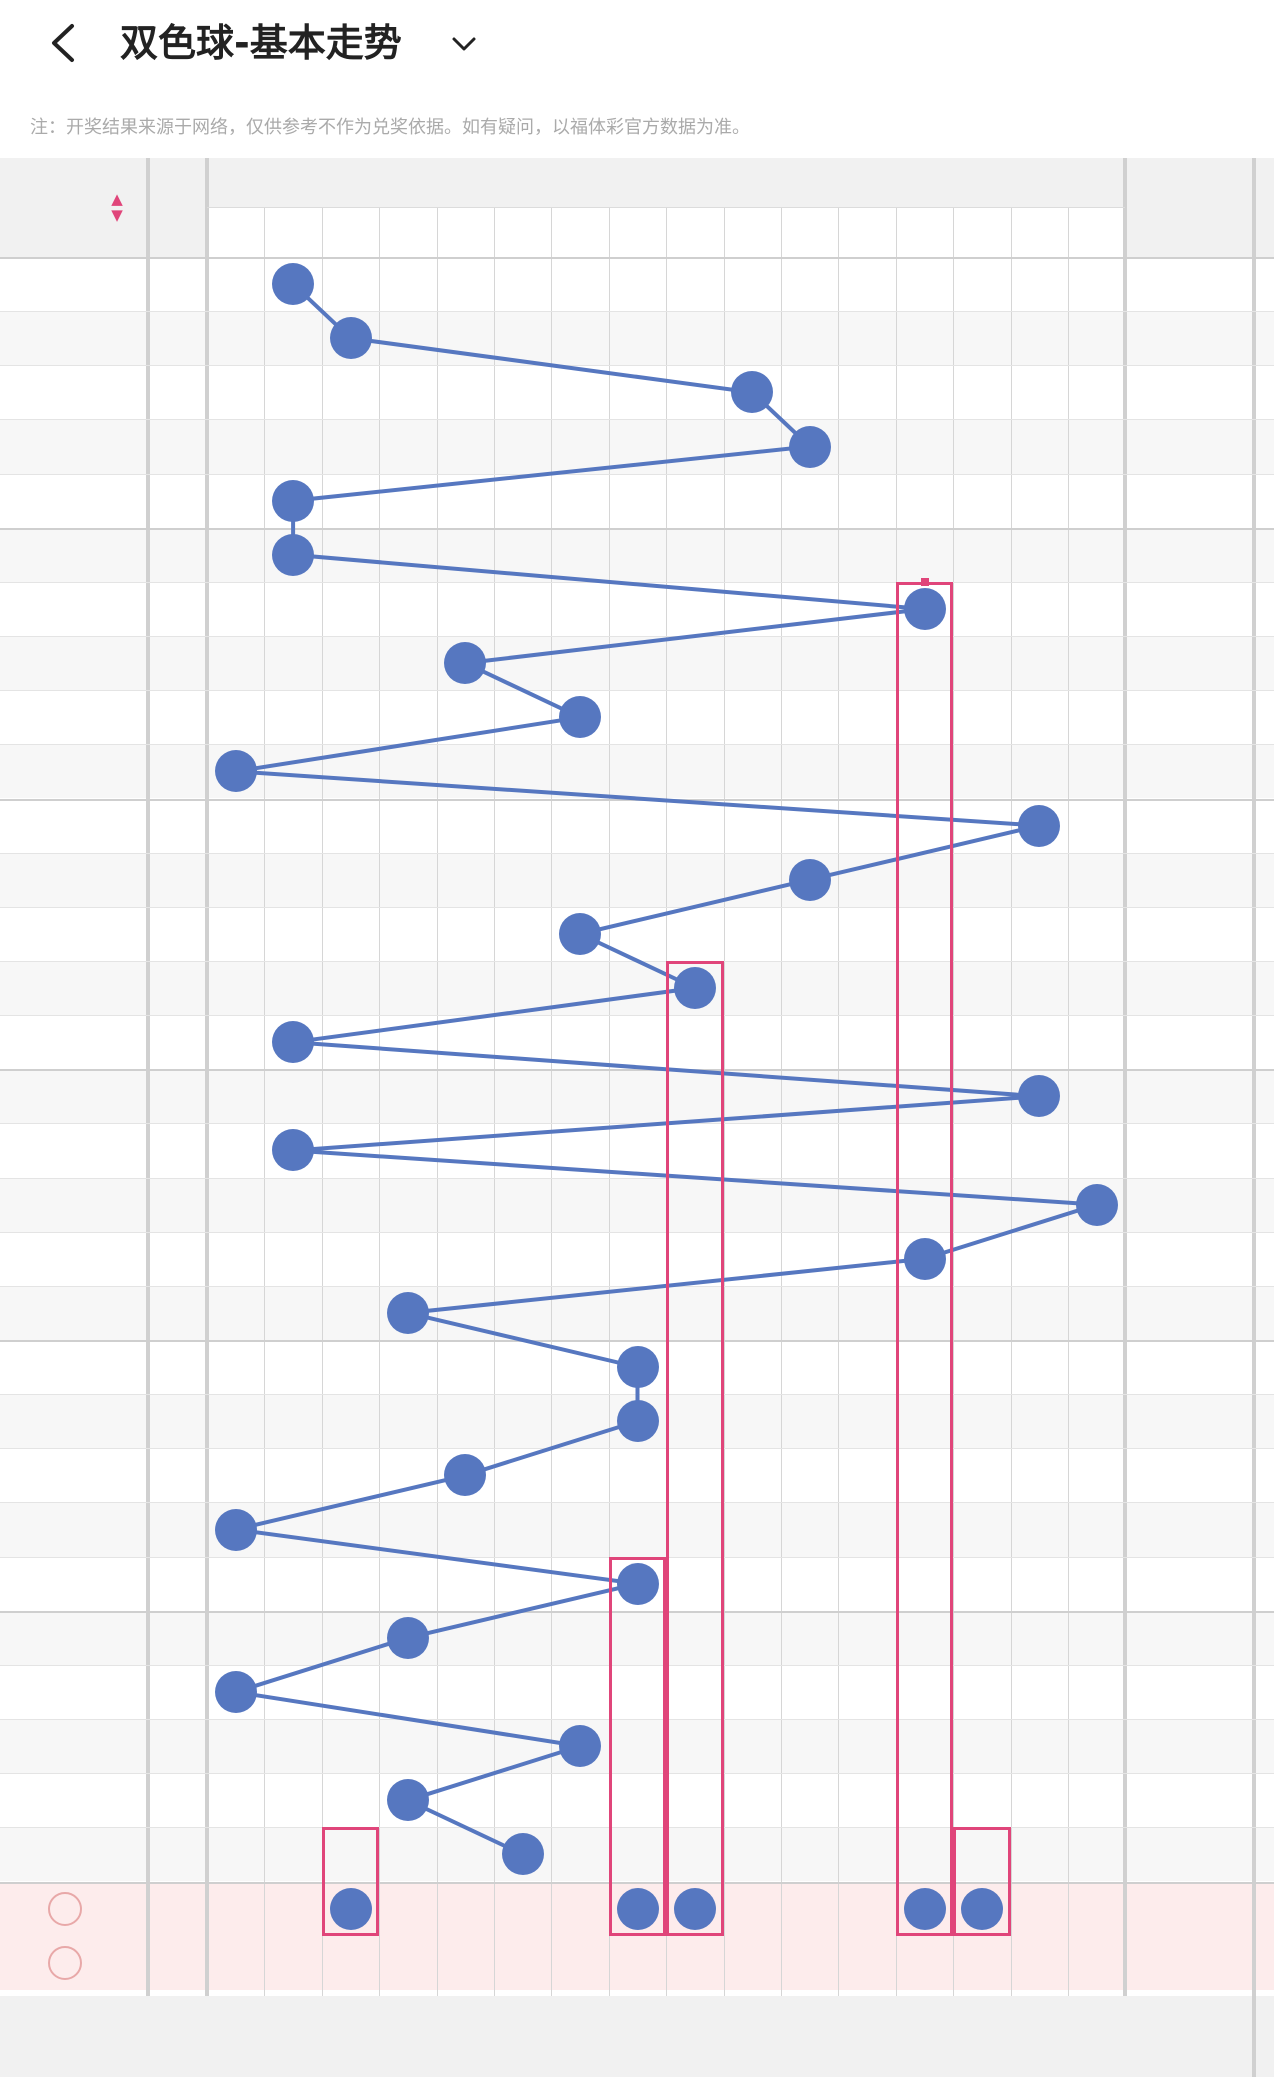  I want to click on sort-icon: ▲ ▼, so click(117, 209).